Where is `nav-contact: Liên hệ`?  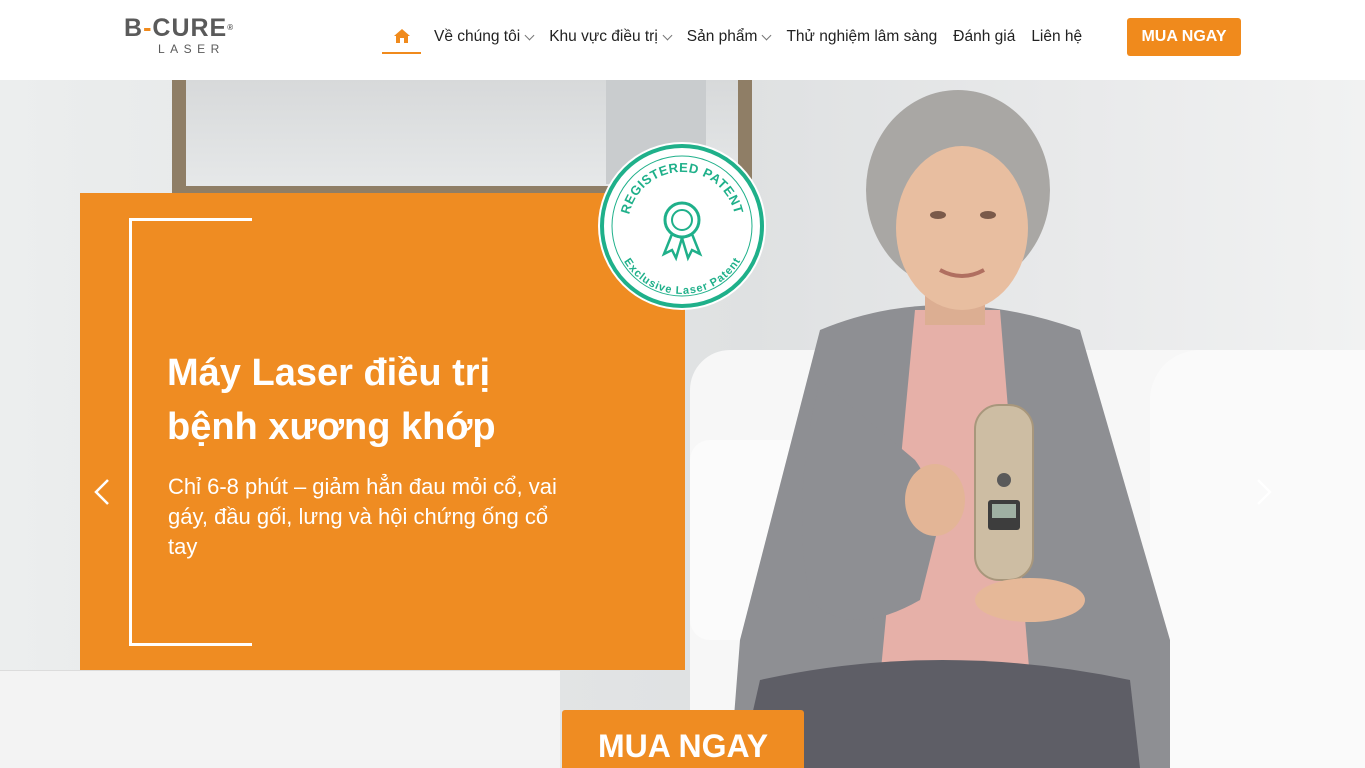 nav-contact: Liên hệ is located at coordinates (1056, 37).